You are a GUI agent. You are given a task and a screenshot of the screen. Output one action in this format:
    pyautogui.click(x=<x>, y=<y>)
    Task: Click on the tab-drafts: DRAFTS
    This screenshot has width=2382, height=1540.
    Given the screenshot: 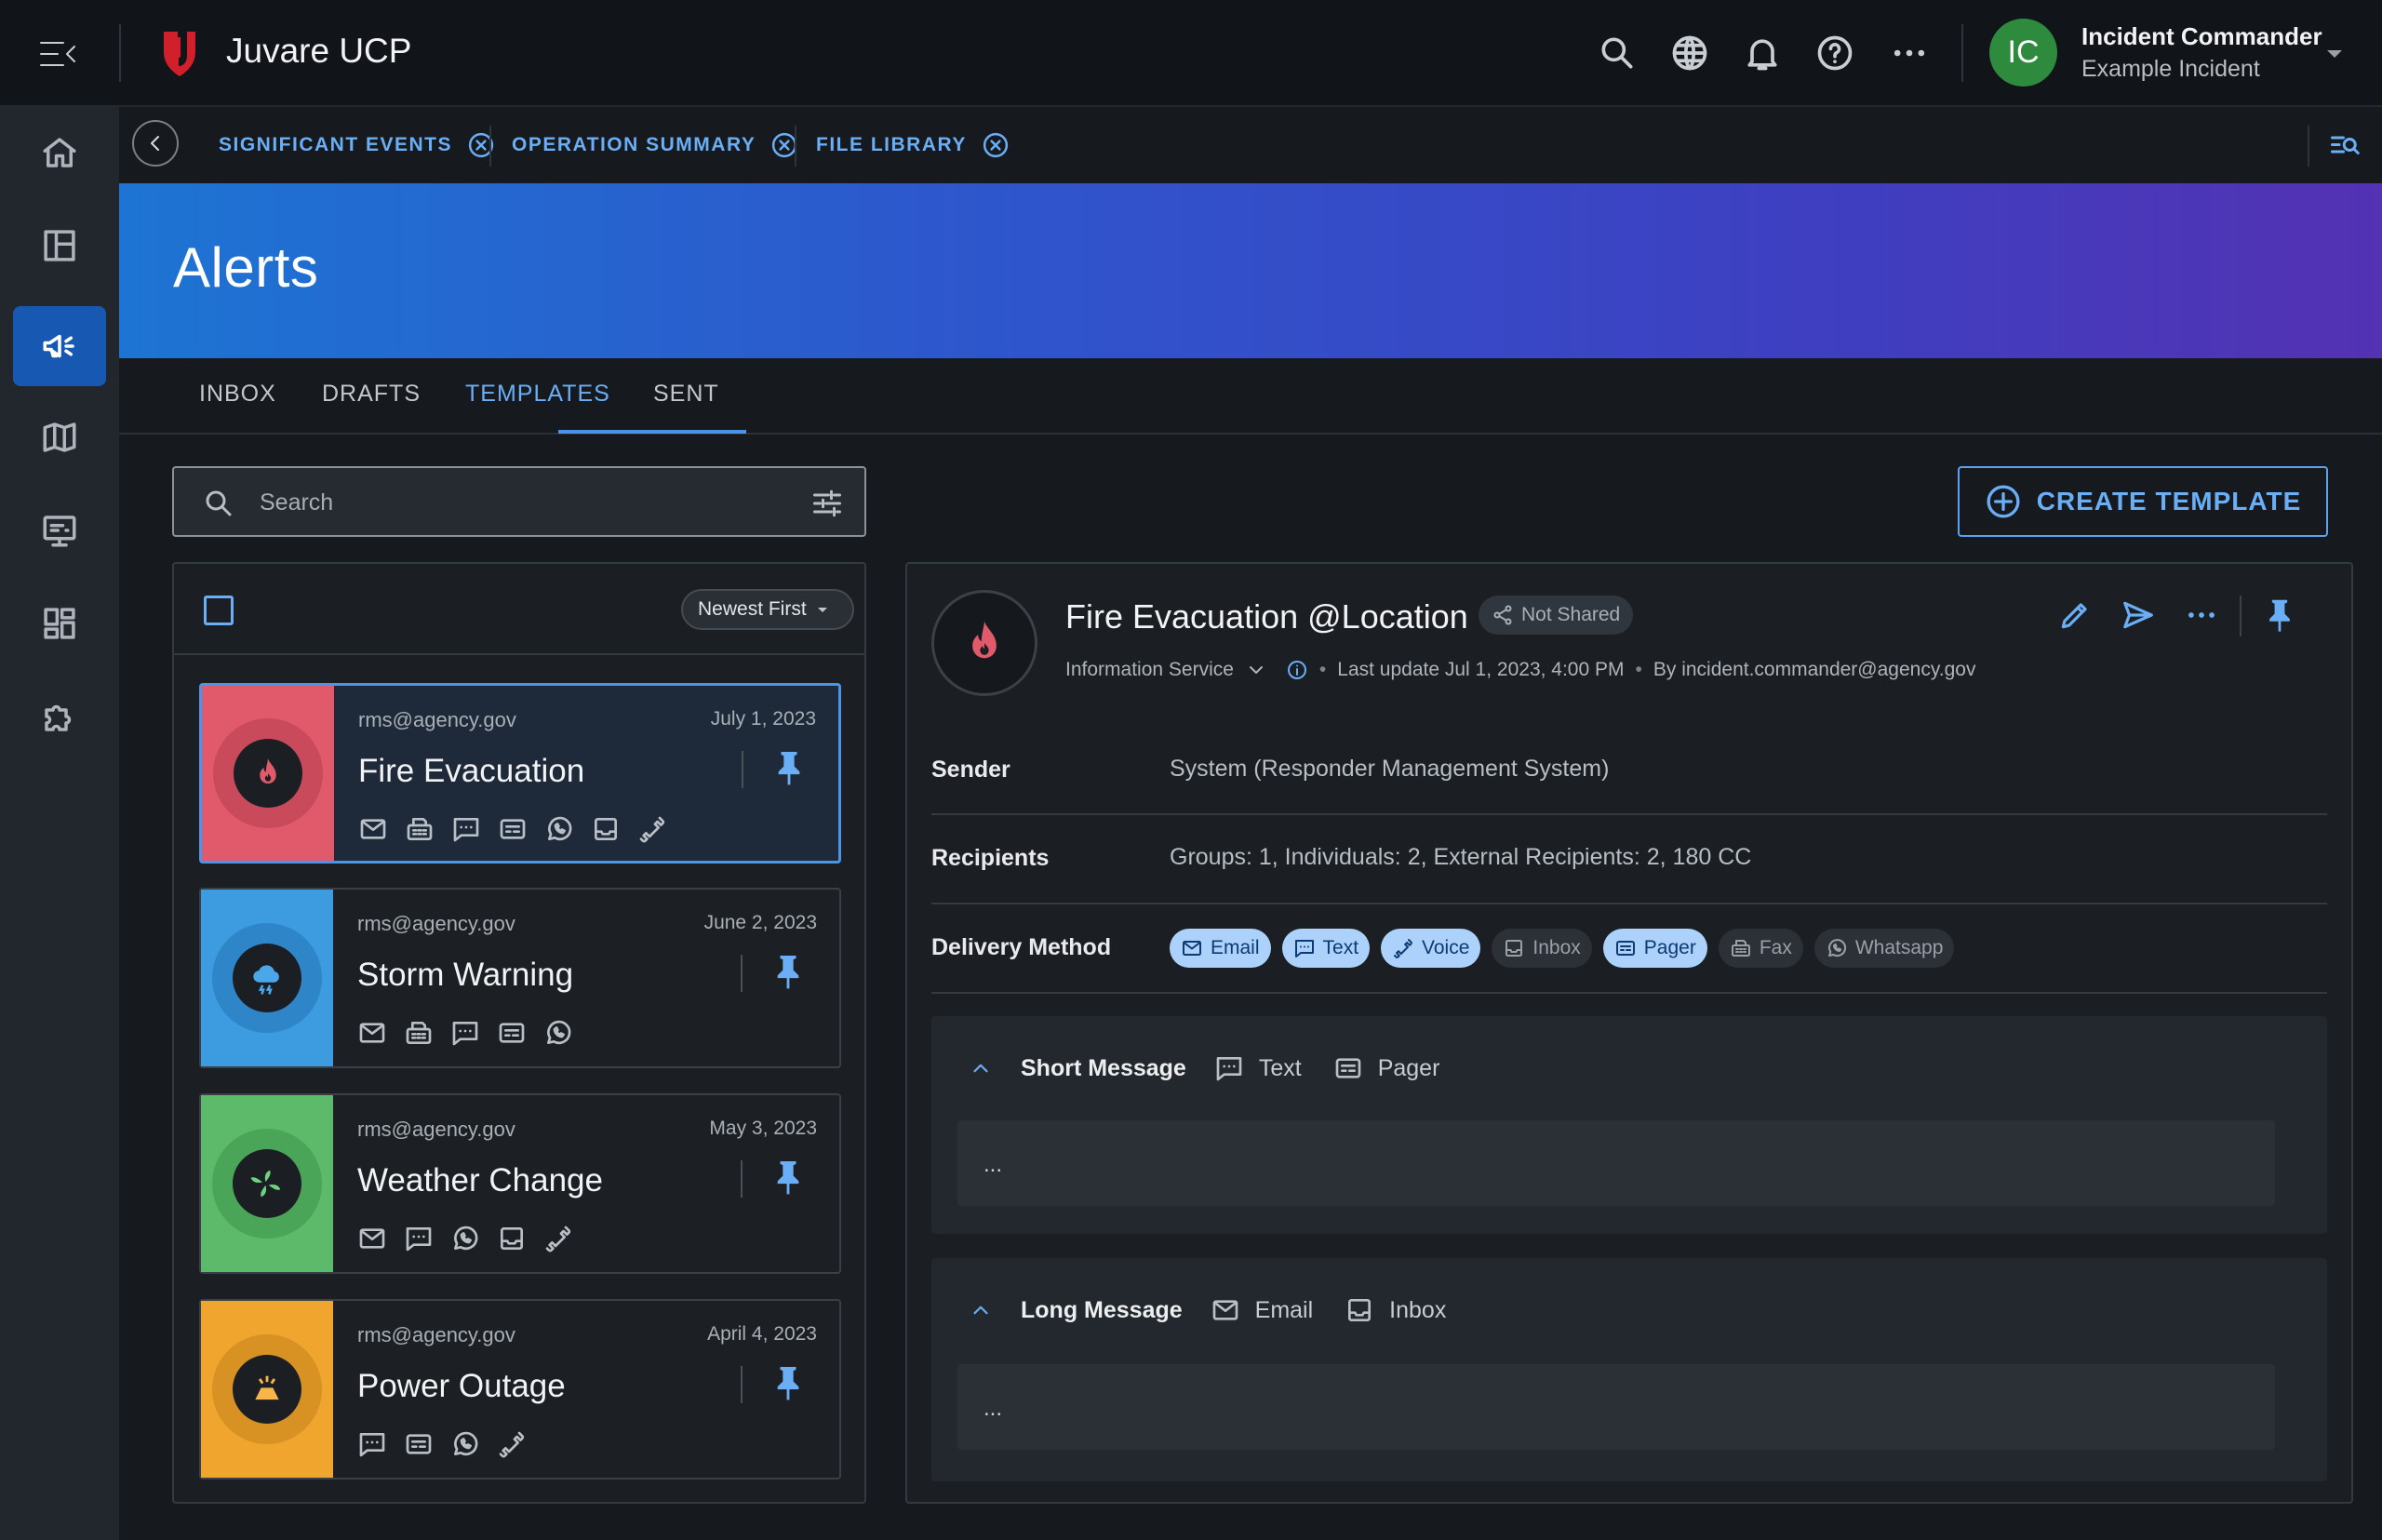 What is the action you would take?
    pyautogui.click(x=371, y=394)
    